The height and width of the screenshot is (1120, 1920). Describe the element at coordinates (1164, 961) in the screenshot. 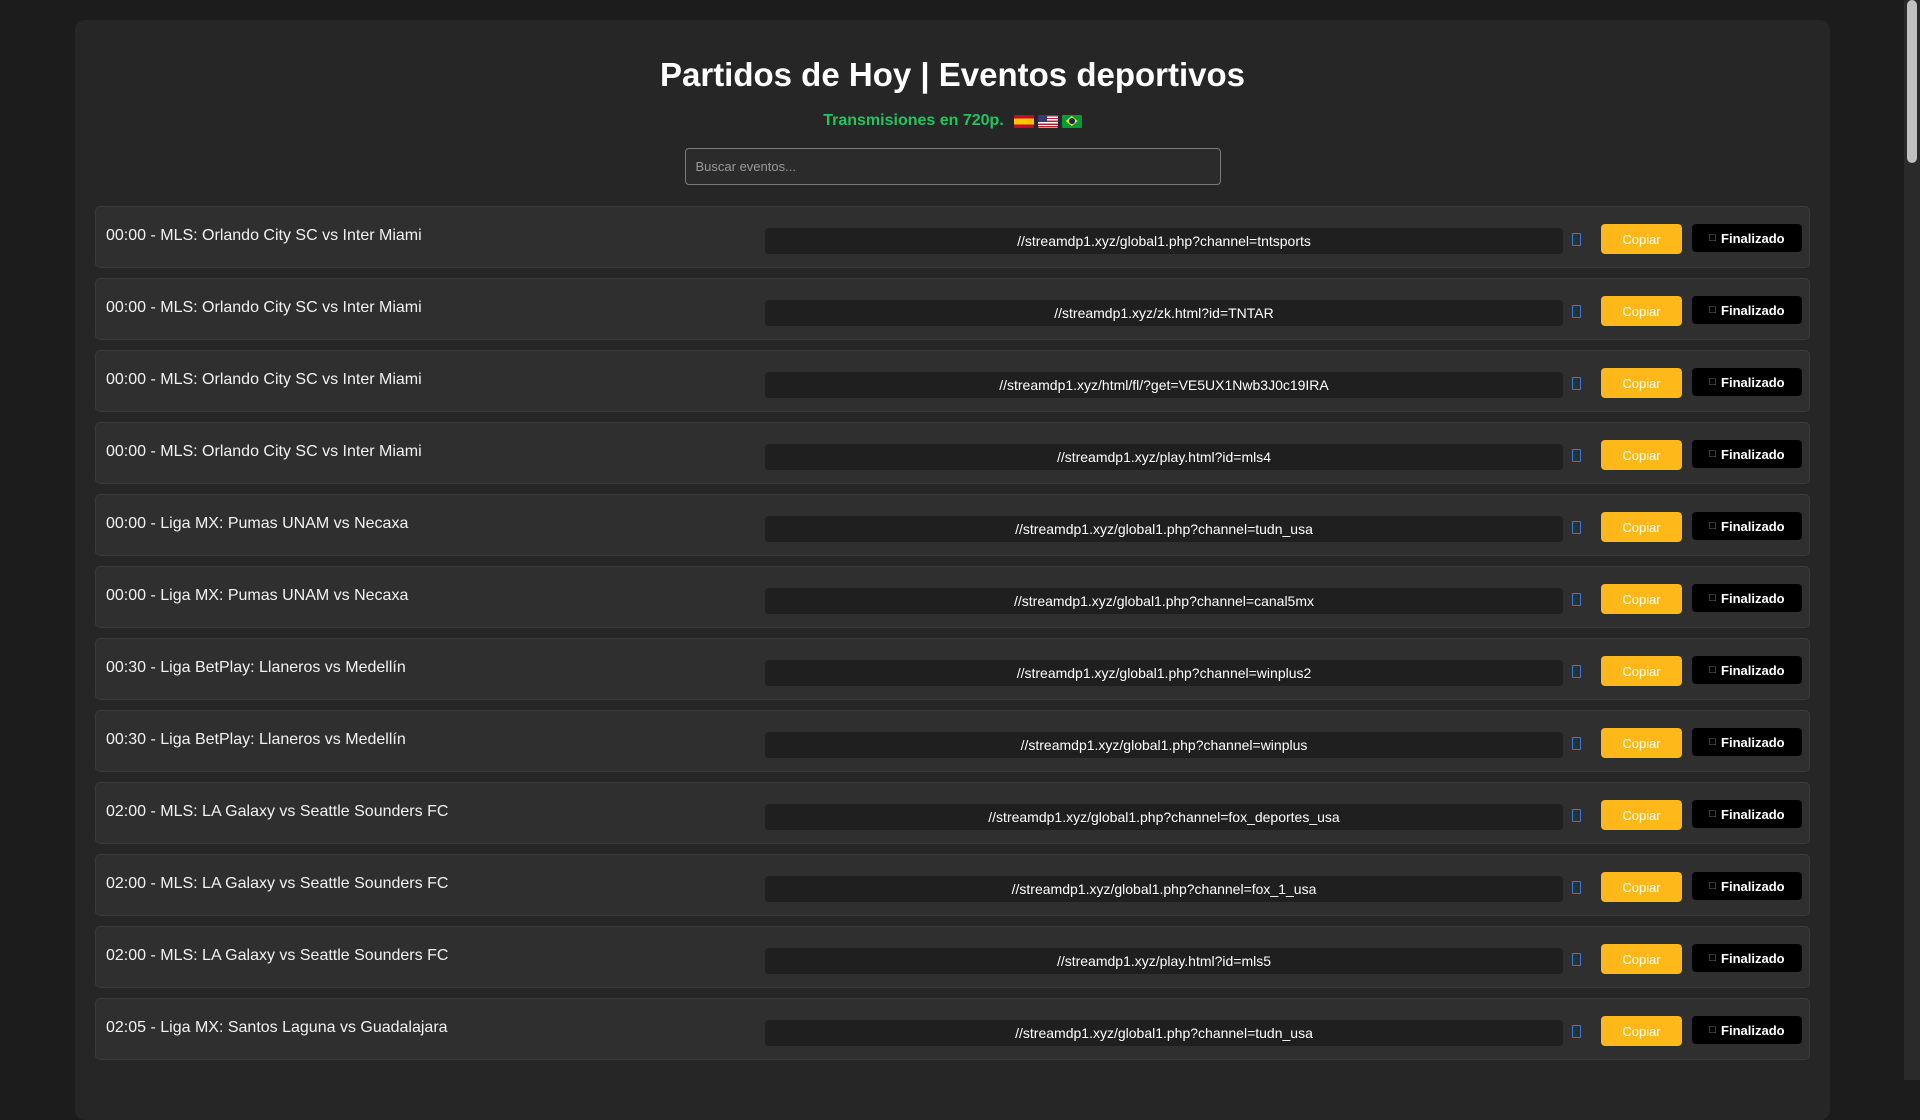

I see `stream-link: //streamdp1.xyz/play.html?id=mls5` at that location.